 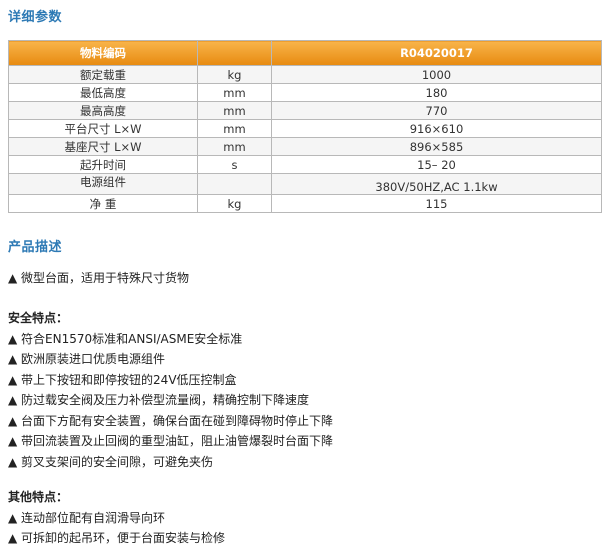 I want to click on section-title-description: 产品描述, so click(x=35, y=247).